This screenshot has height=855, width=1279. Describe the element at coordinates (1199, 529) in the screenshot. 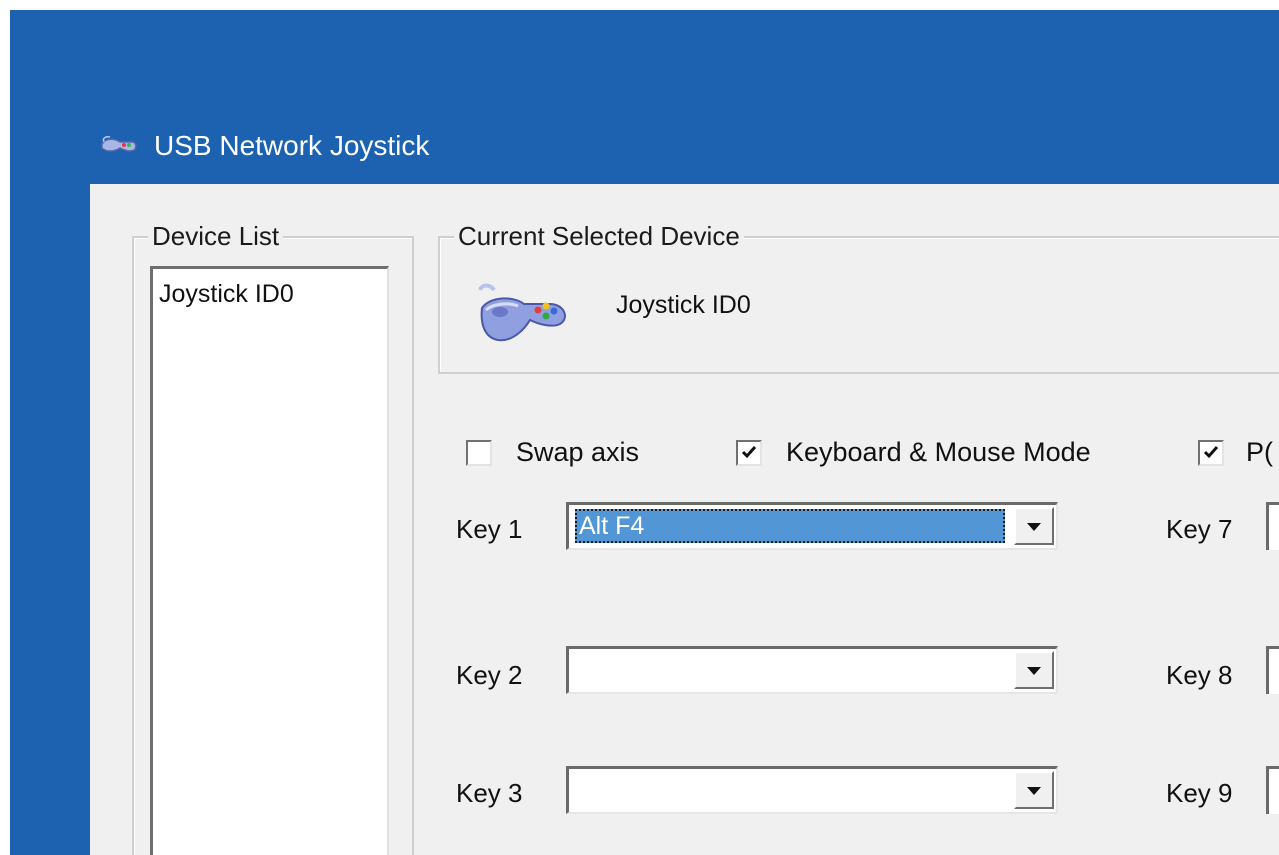

I see `key7-label: Key 7` at that location.